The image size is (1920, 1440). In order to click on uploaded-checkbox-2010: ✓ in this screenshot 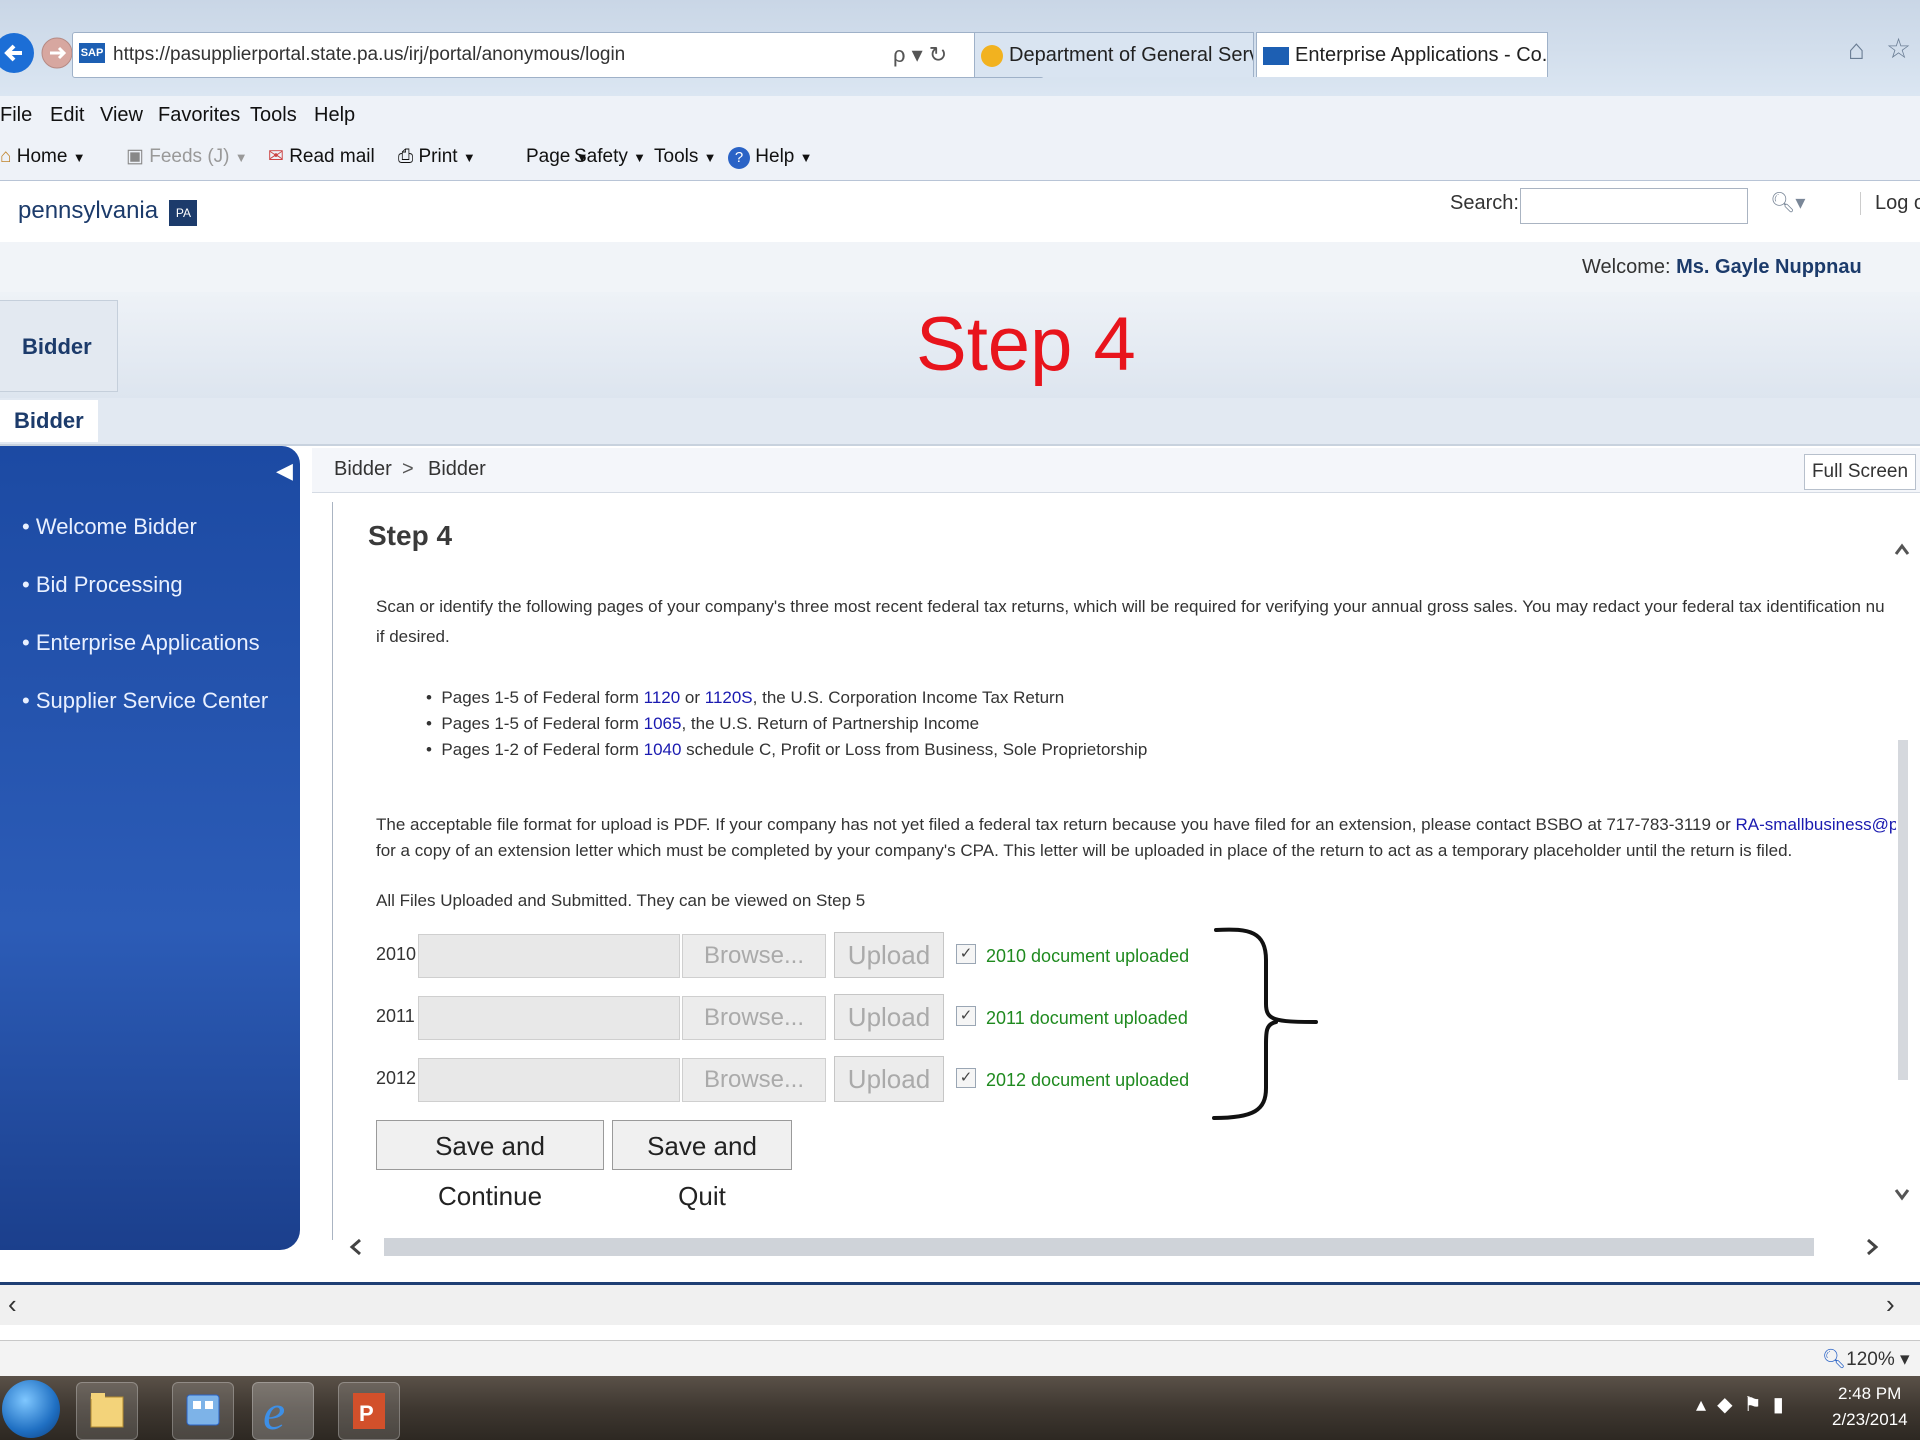, I will do `click(966, 954)`.